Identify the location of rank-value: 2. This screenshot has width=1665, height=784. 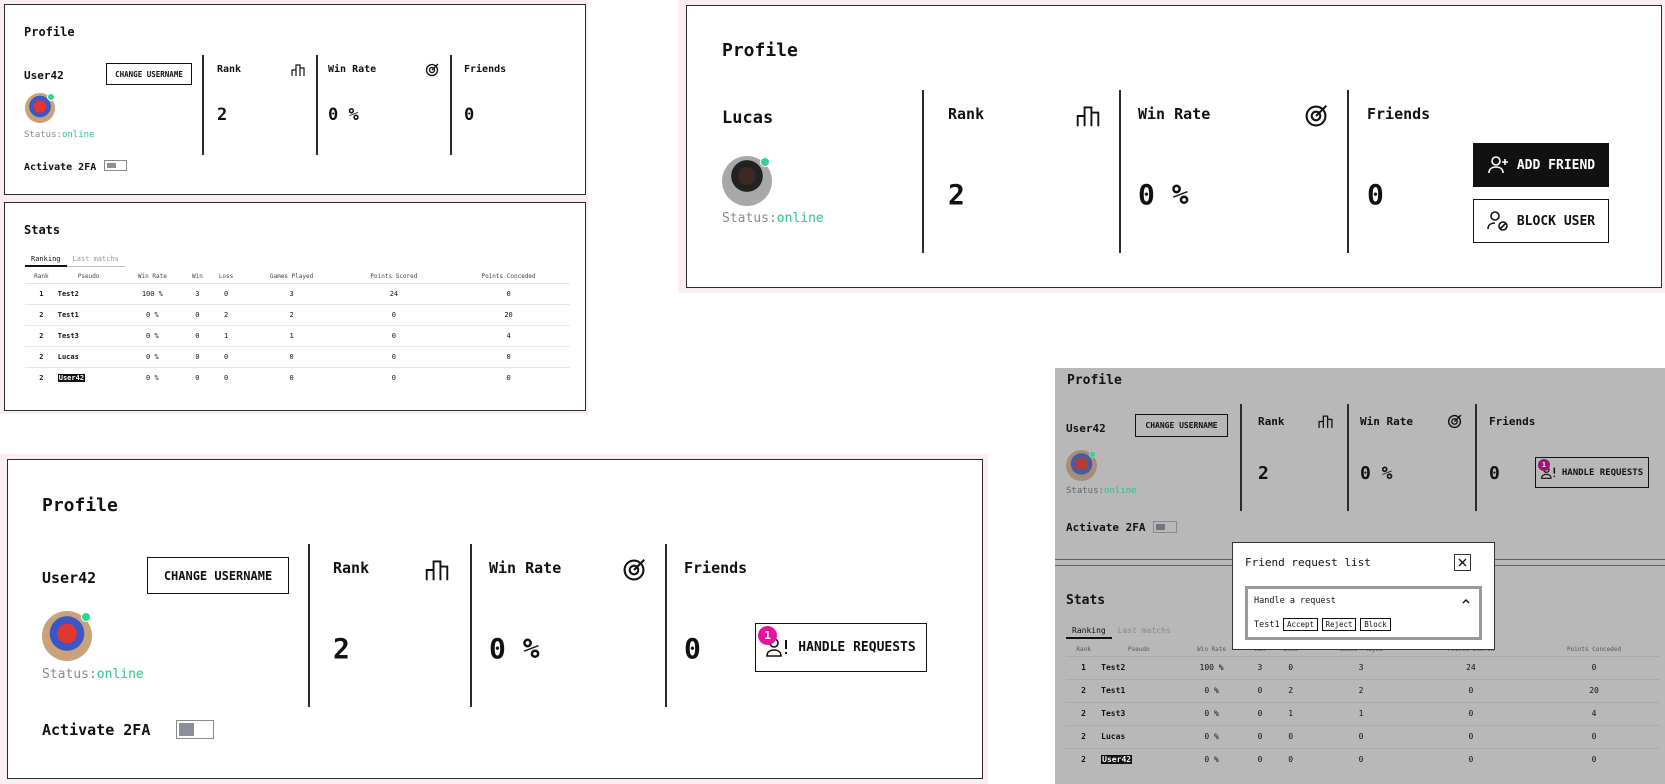
(956, 194).